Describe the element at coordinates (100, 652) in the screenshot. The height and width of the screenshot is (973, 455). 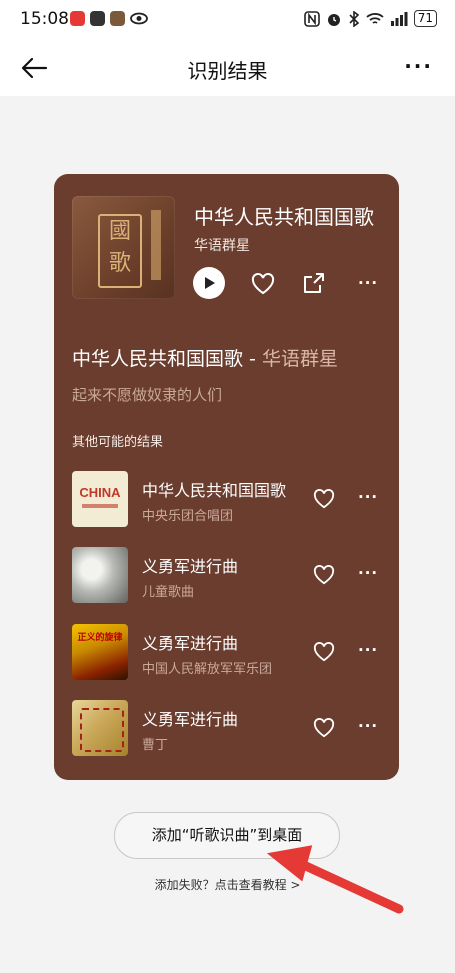
I see `result-thumbnail: 正义的旋律` at that location.